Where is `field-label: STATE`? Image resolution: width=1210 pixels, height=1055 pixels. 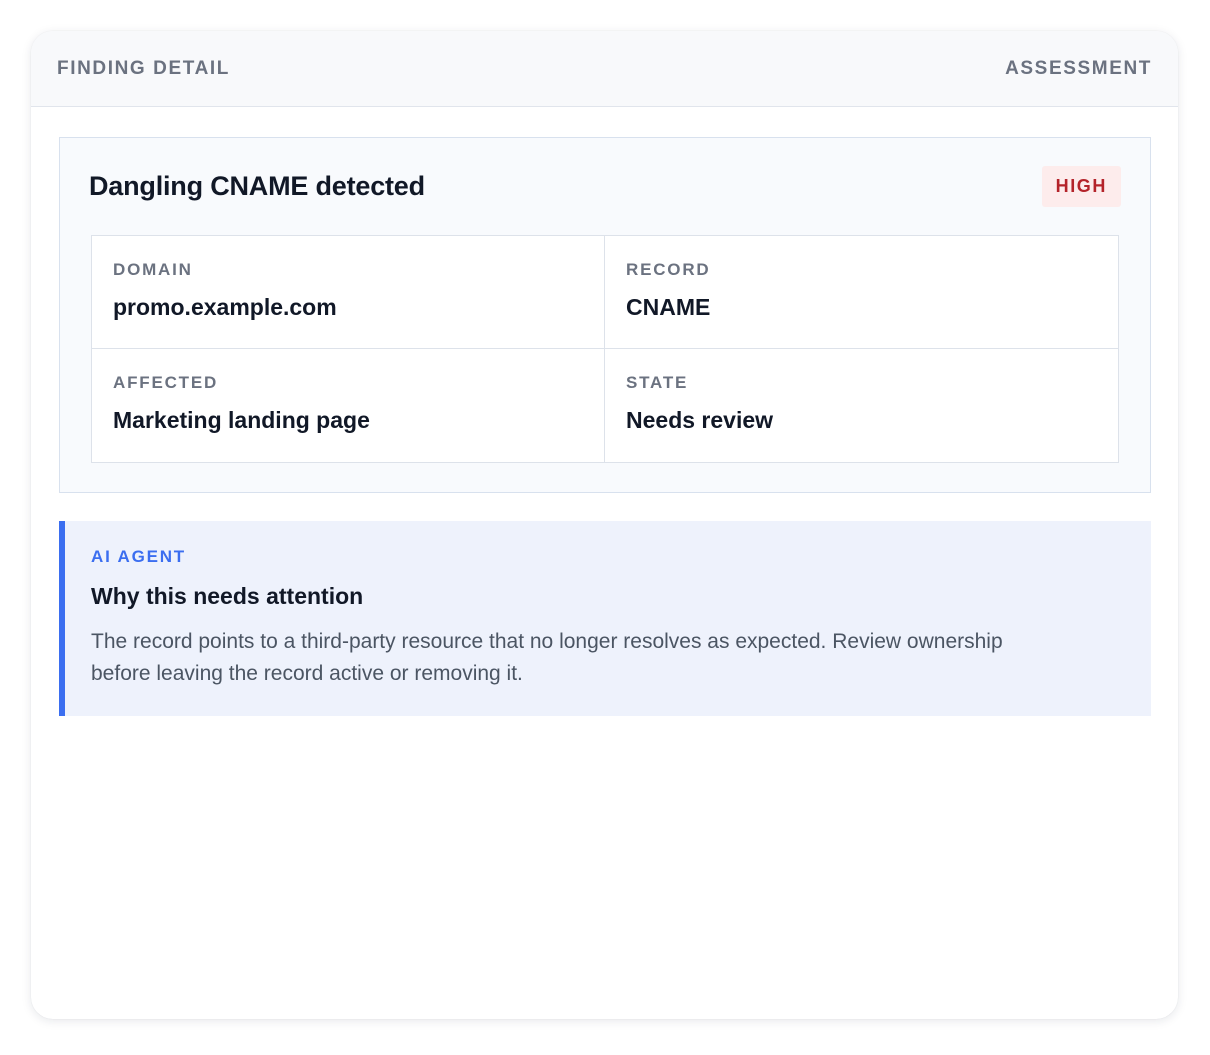 field-label: STATE is located at coordinates (657, 382).